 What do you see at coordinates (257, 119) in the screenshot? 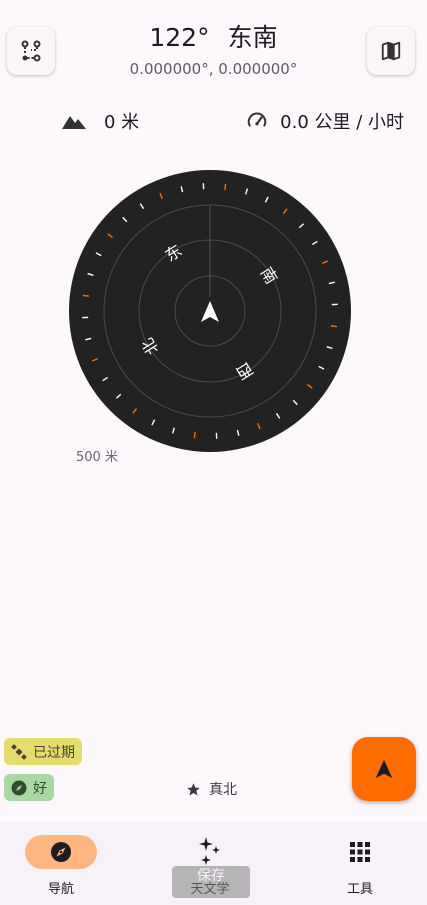
I see `speedometer-icon` at bounding box center [257, 119].